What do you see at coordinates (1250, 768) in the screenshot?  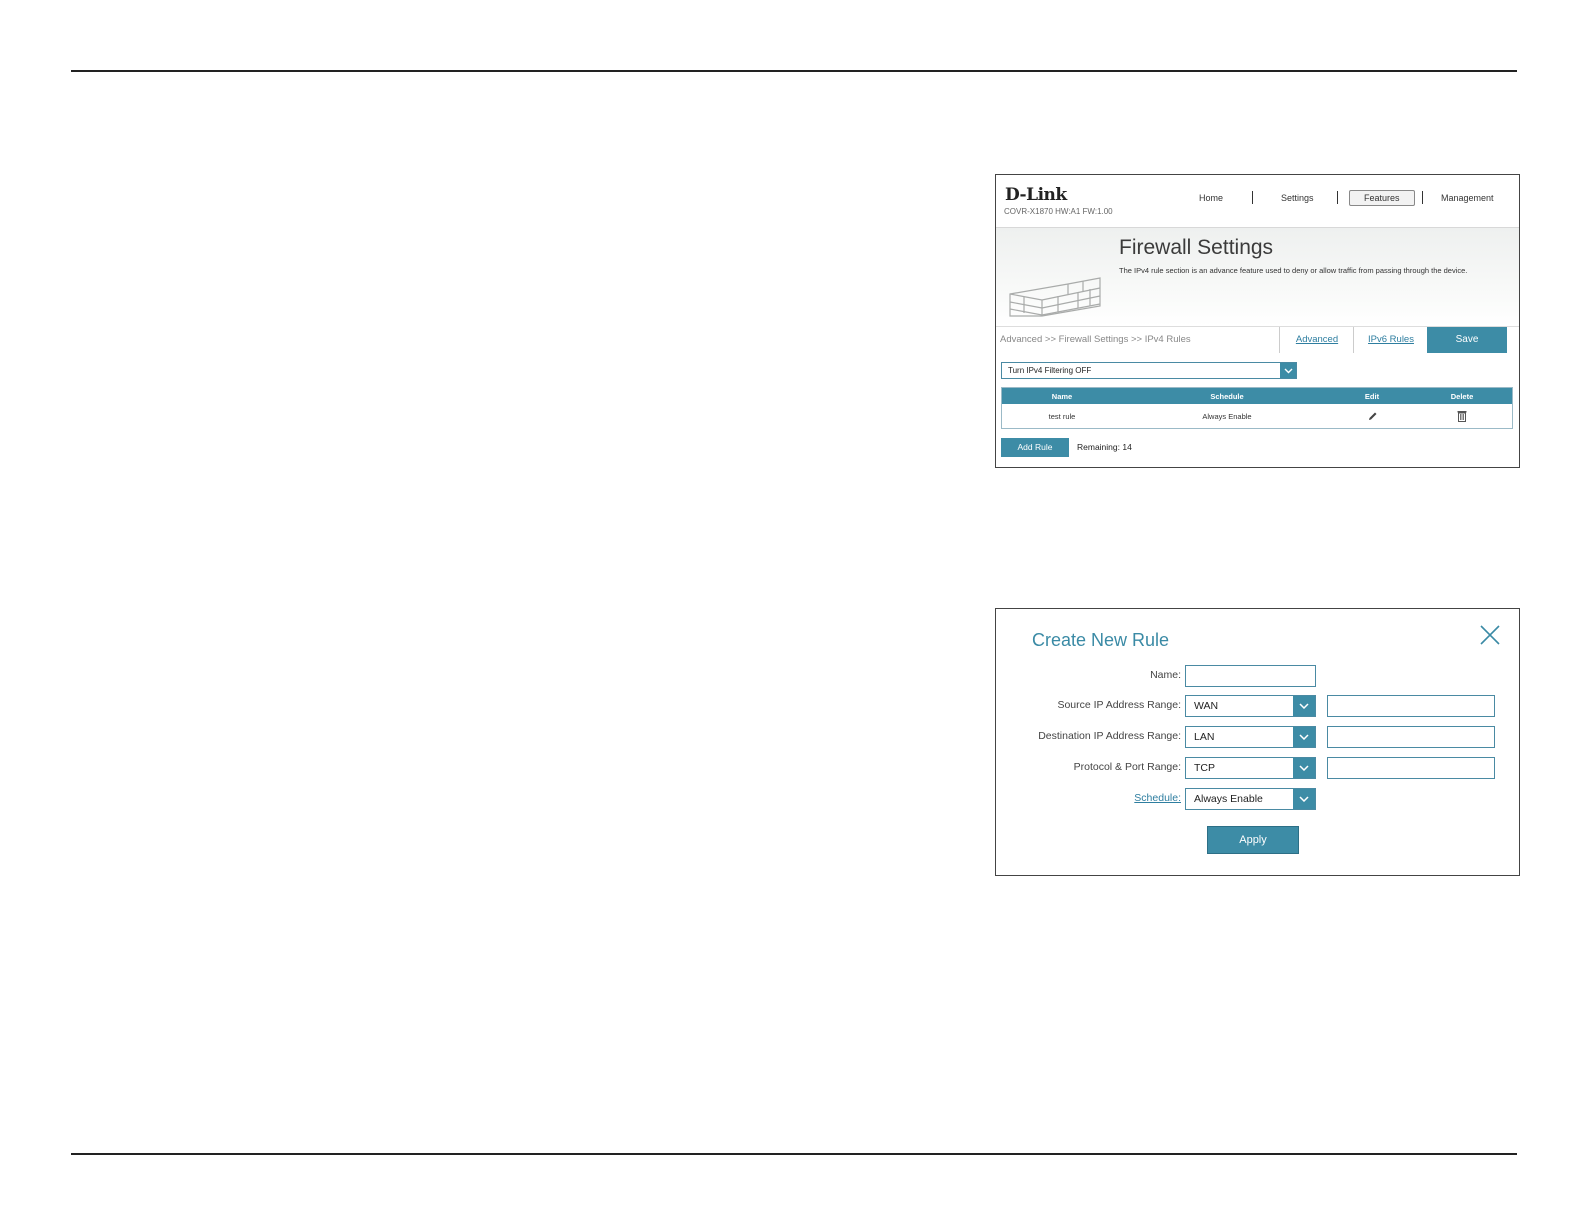 I see `protocol-select: TCP` at bounding box center [1250, 768].